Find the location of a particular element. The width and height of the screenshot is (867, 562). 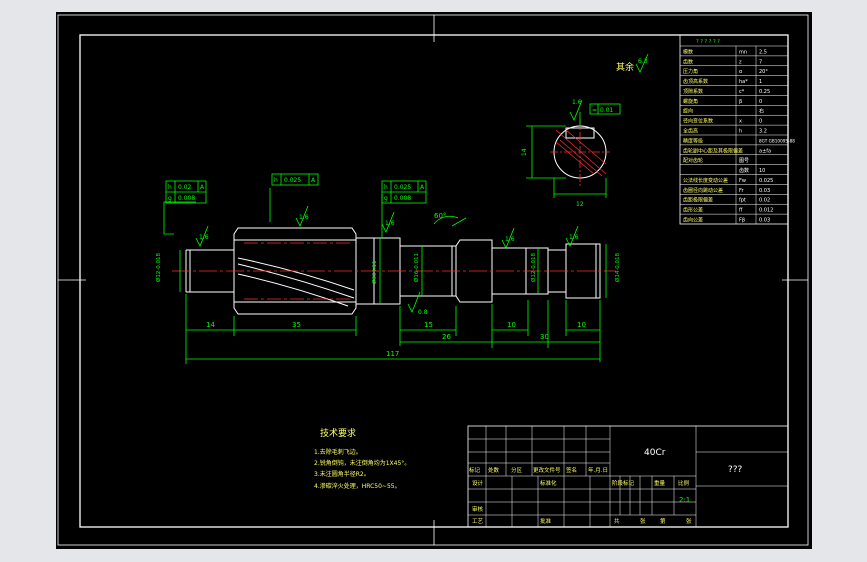

gear-param-cell: 顶隙系数 is located at coordinates (693, 91).